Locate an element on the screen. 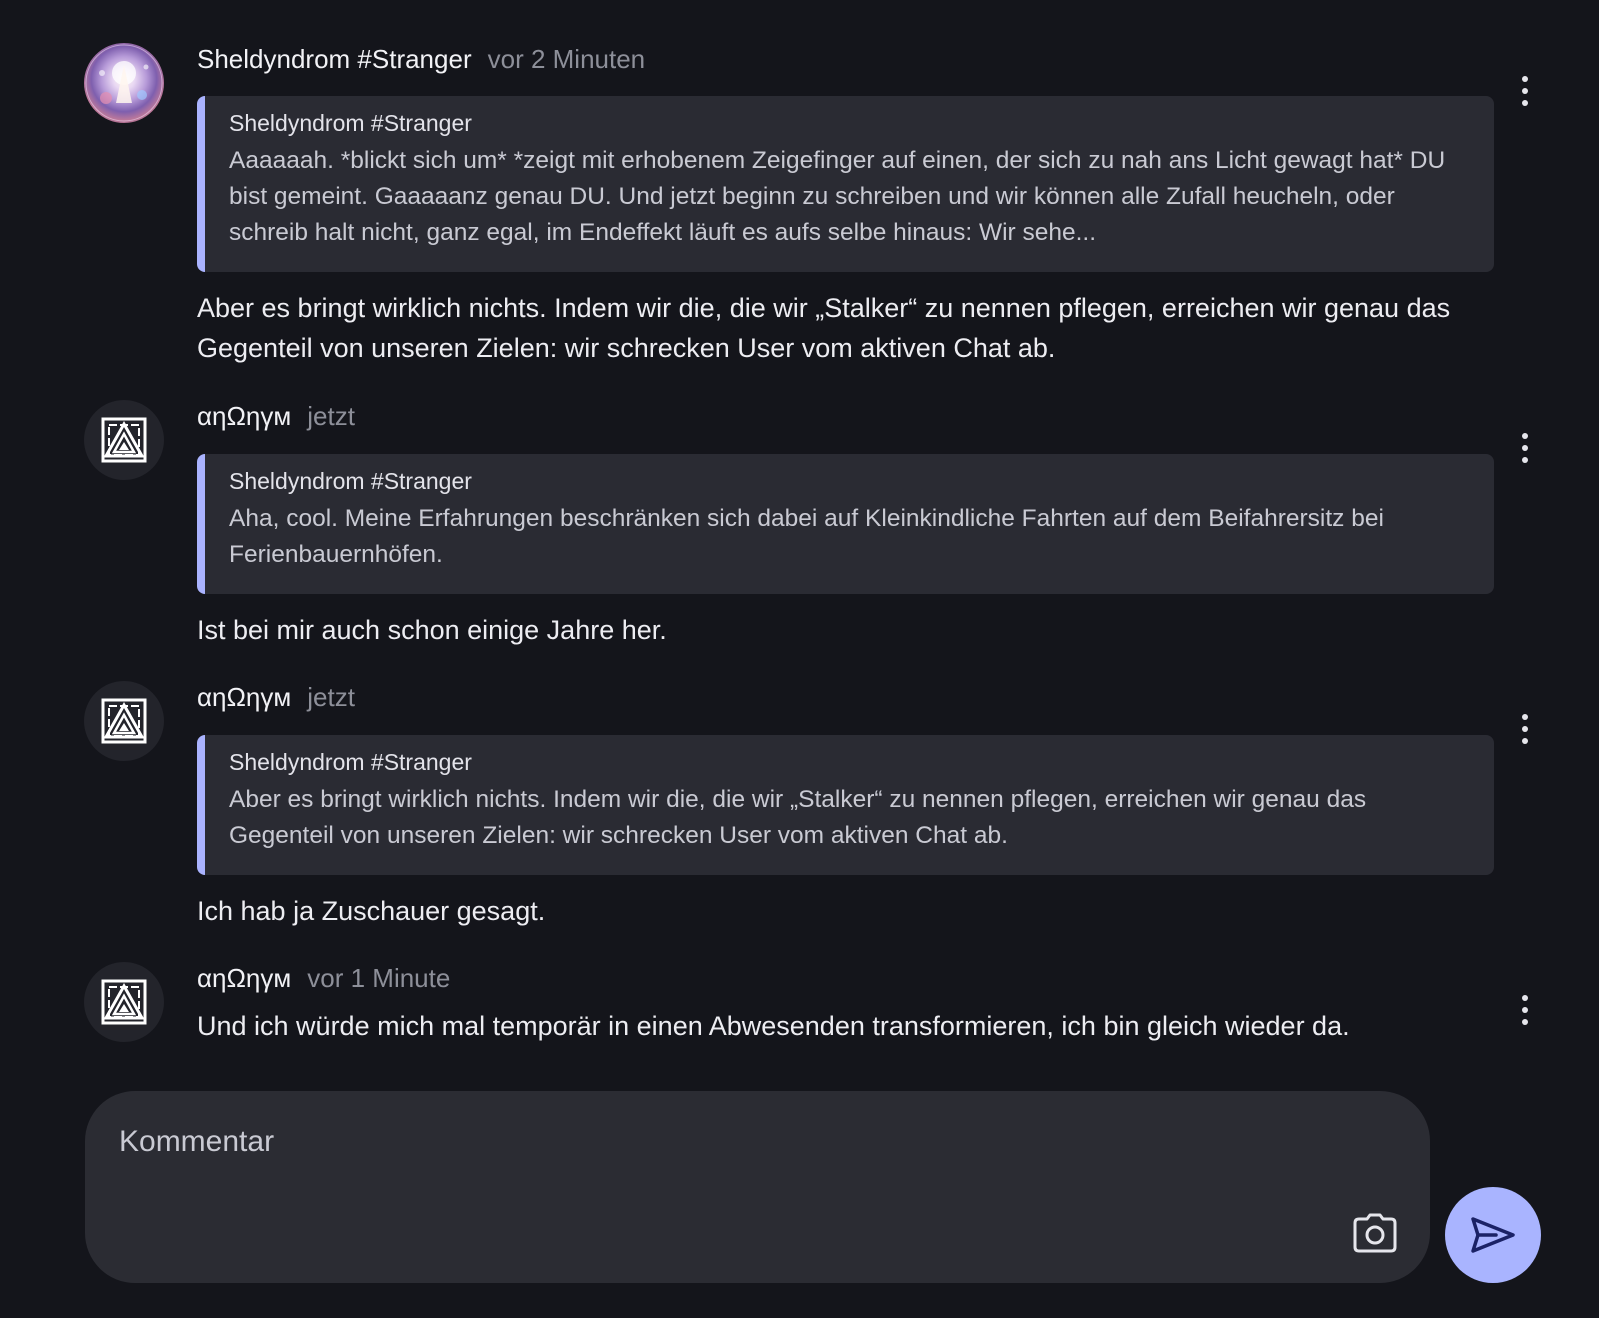  comment-meta: αηΩηγм vor 1 Minute is located at coordinates (323, 980).